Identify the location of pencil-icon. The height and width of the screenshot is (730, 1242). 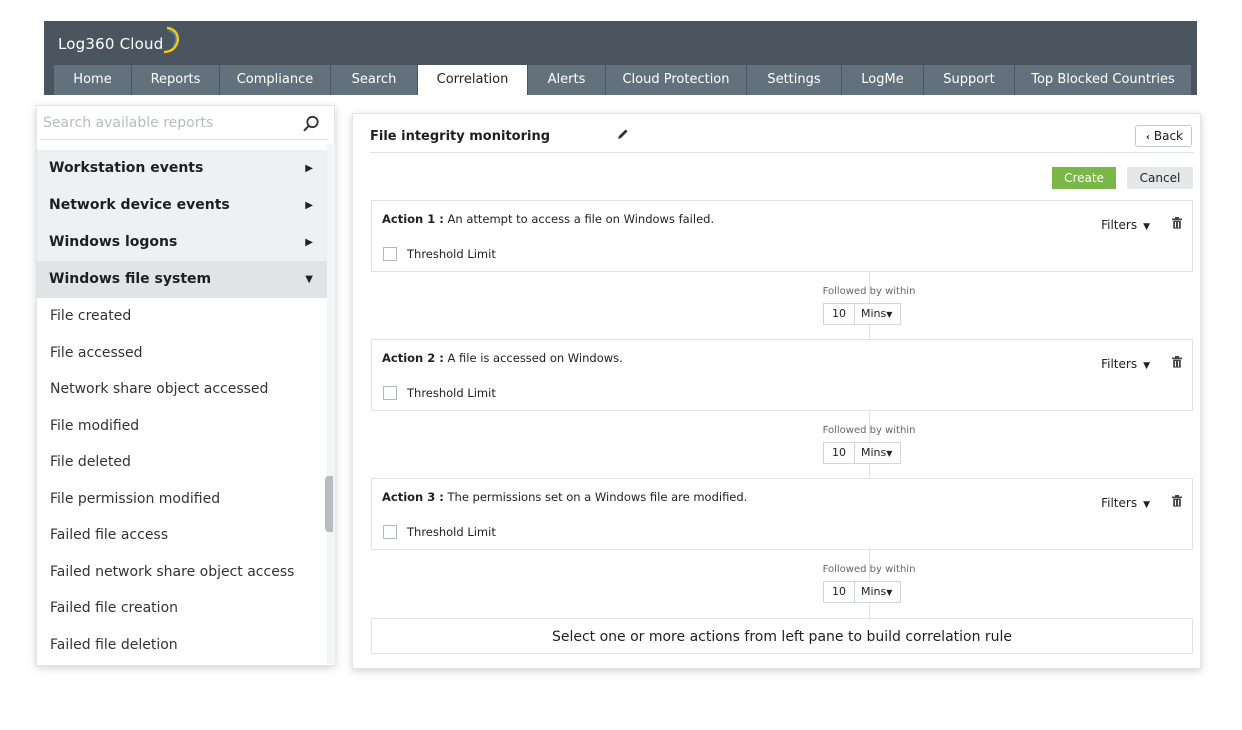
(623, 134).